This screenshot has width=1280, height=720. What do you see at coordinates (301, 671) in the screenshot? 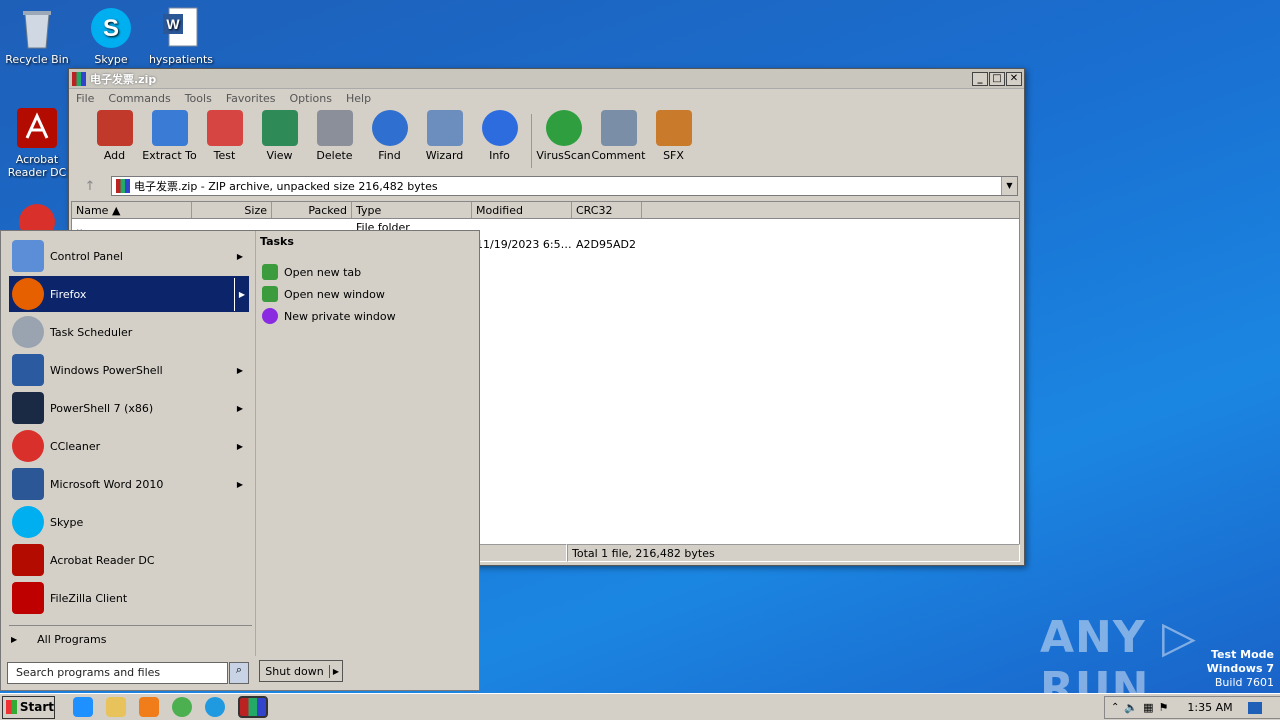
I see `shutdown-button: Shut down ▶` at bounding box center [301, 671].